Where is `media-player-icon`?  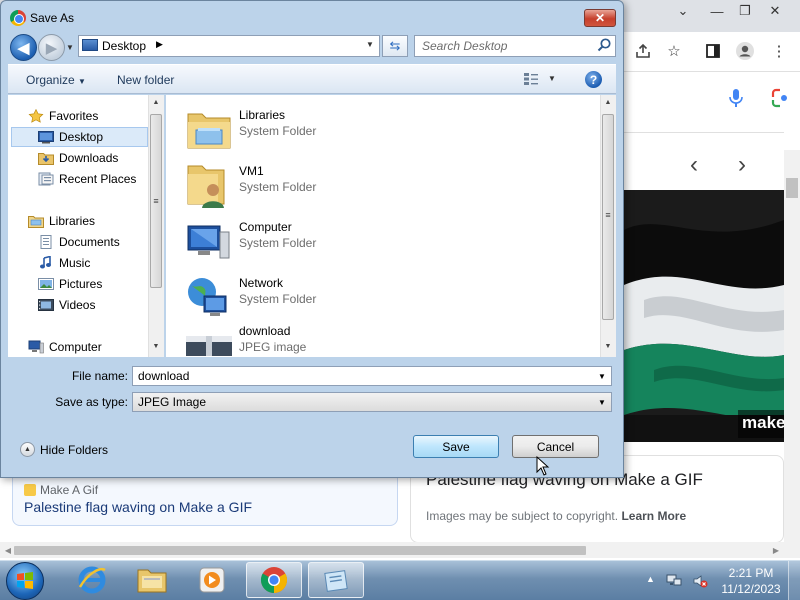 media-player-icon is located at coordinates (212, 580).